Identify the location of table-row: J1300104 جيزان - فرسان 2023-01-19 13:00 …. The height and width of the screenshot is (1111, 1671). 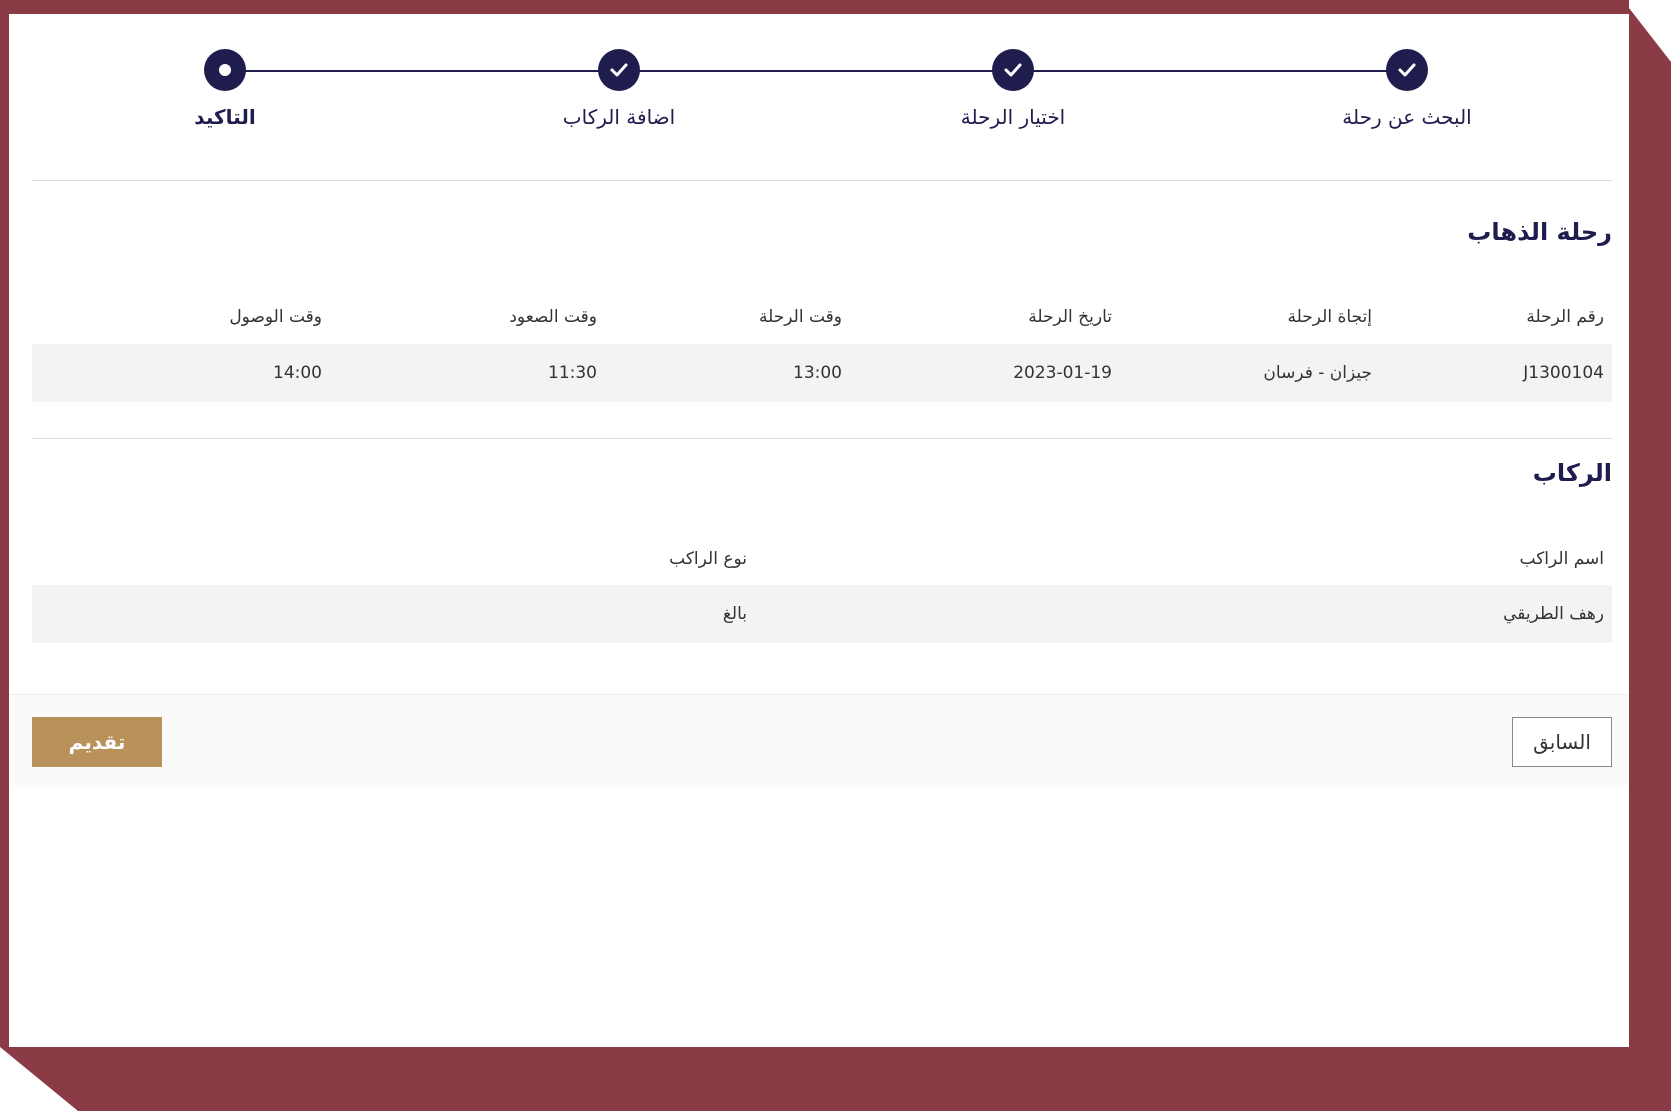
(822, 373).